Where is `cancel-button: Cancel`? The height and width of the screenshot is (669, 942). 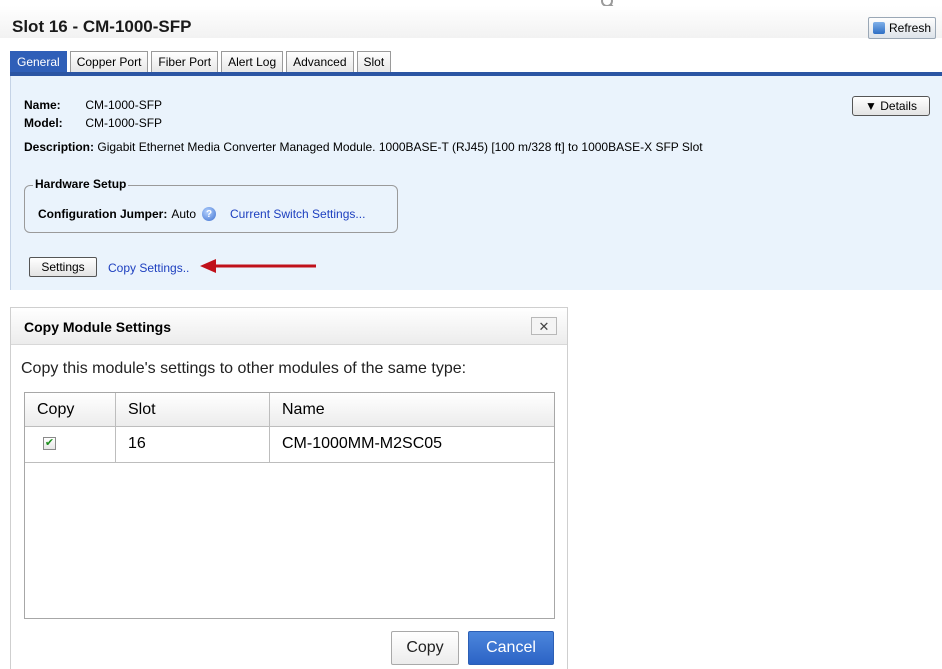 cancel-button: Cancel is located at coordinates (511, 648).